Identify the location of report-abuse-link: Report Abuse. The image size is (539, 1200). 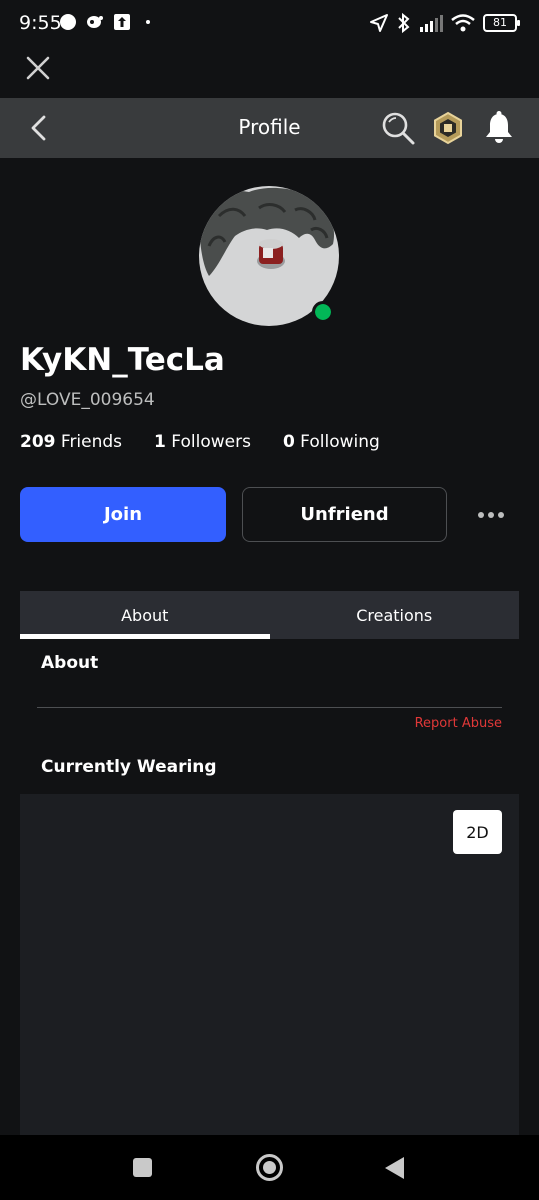
(458, 723).